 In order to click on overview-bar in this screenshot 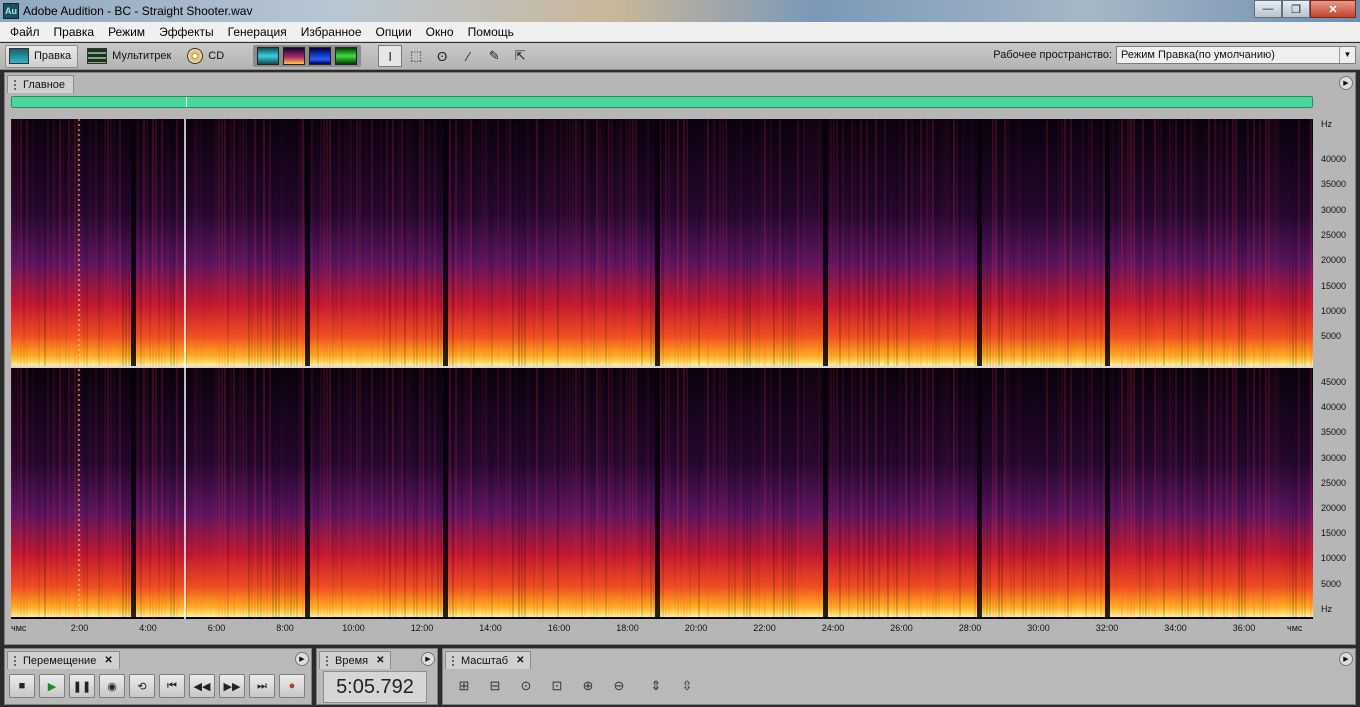, I will do `click(662, 102)`.